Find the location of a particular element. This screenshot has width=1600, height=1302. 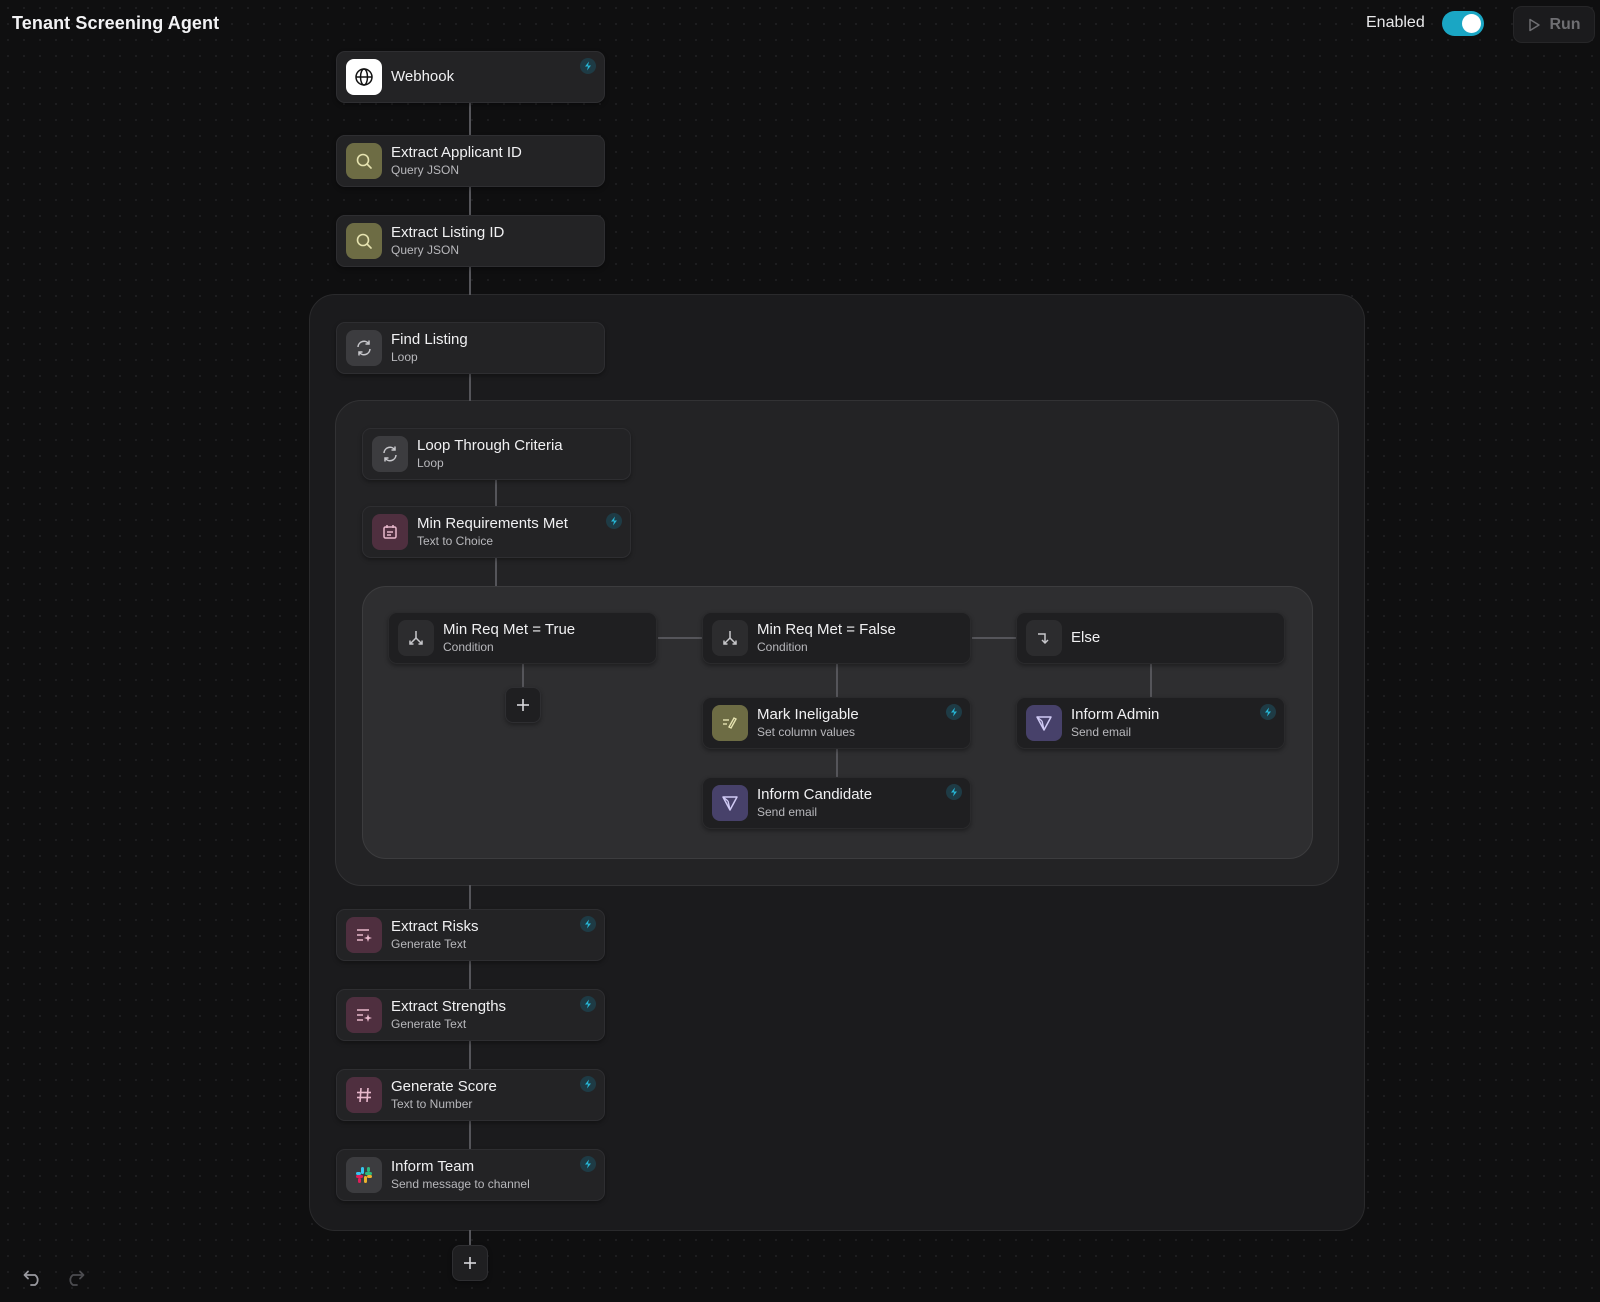

node-title: Inform Team is located at coordinates (433, 1167).